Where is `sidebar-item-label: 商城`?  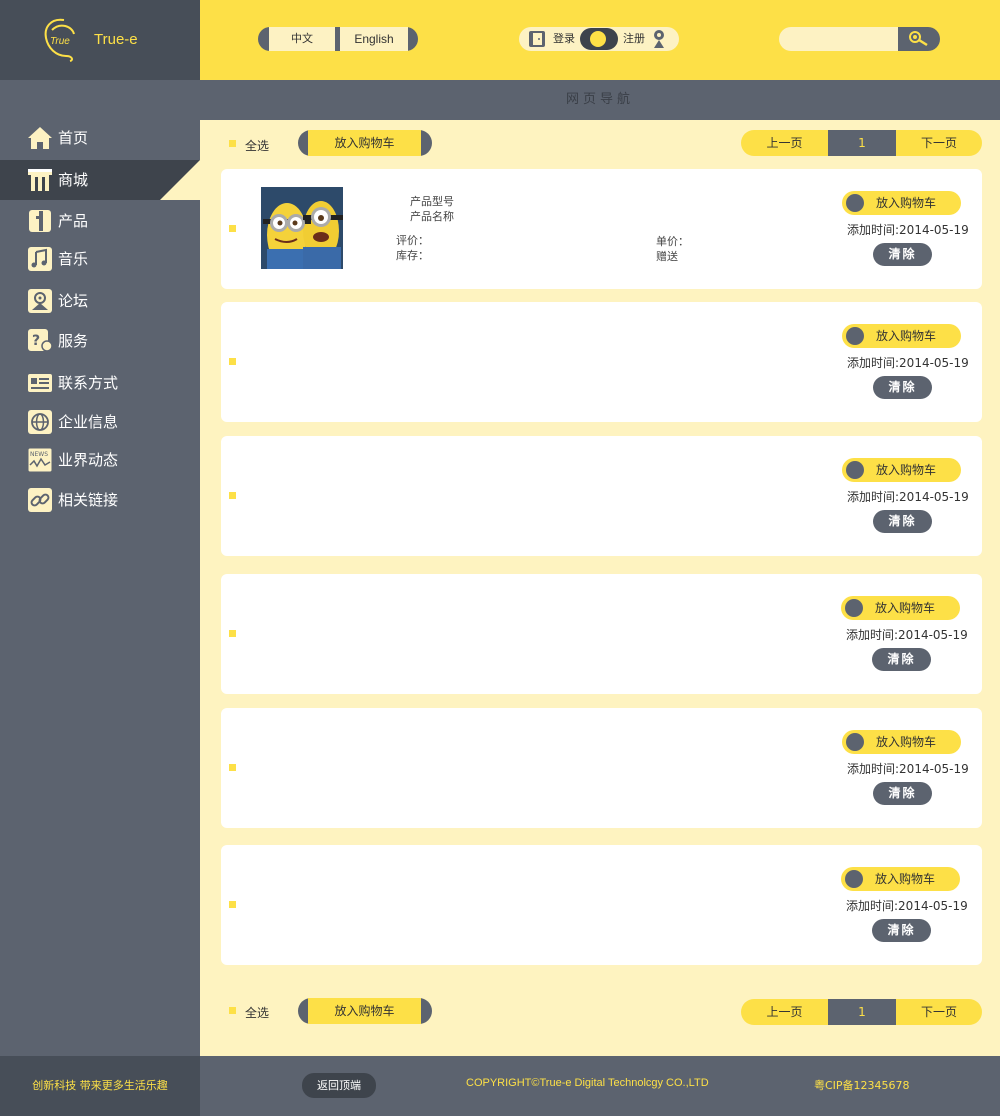 sidebar-item-label: 商城 is located at coordinates (73, 180).